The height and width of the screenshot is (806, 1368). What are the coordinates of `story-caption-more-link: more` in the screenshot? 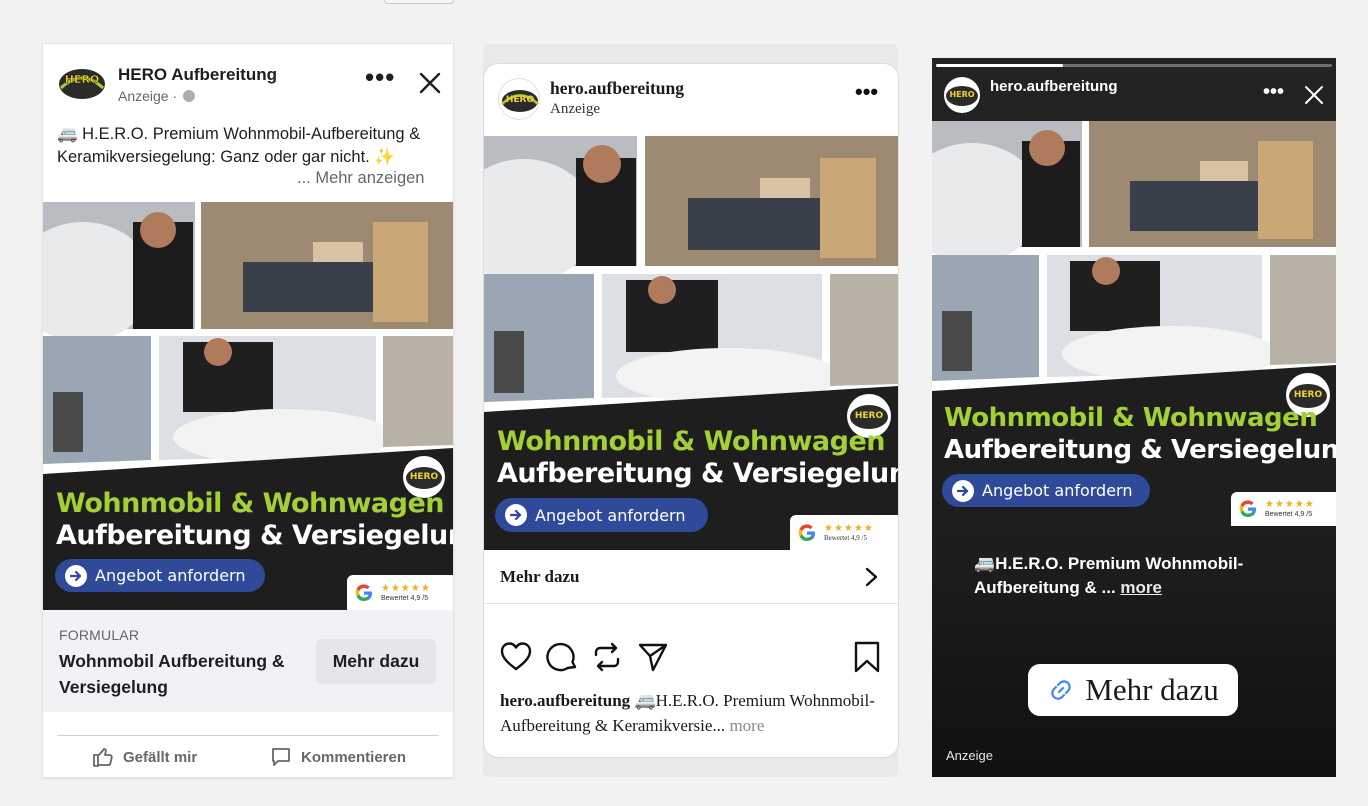 It's located at (1141, 587).